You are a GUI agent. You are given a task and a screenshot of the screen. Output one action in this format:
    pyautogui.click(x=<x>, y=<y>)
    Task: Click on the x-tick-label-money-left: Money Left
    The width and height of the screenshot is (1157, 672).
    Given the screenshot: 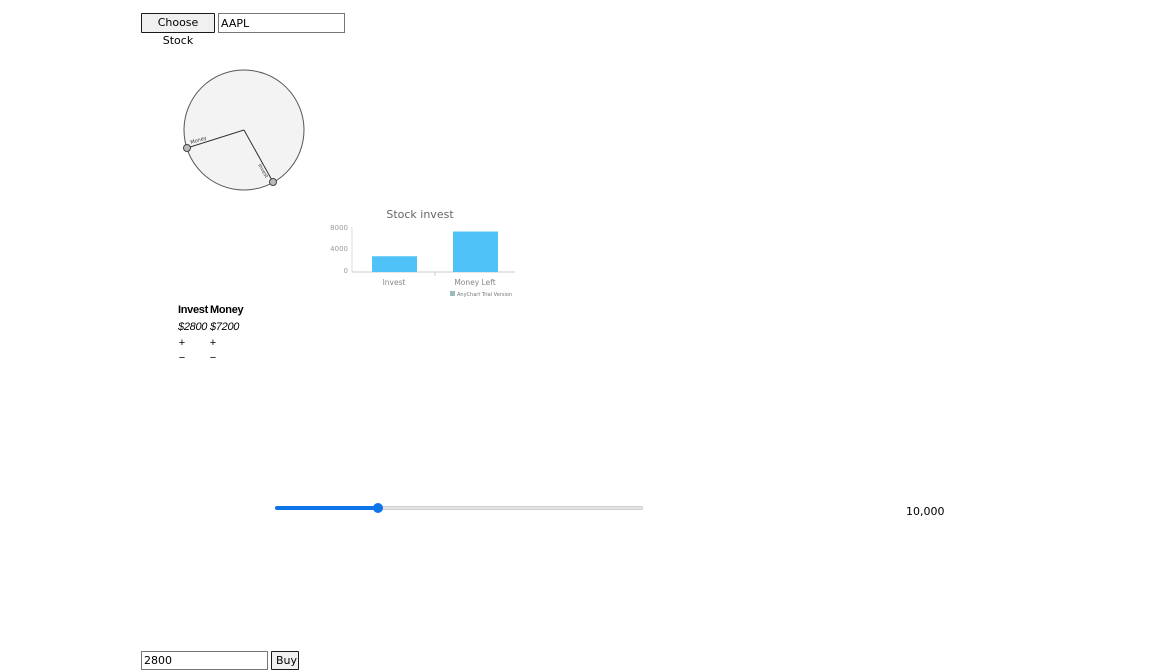 What is the action you would take?
    pyautogui.click(x=474, y=282)
    